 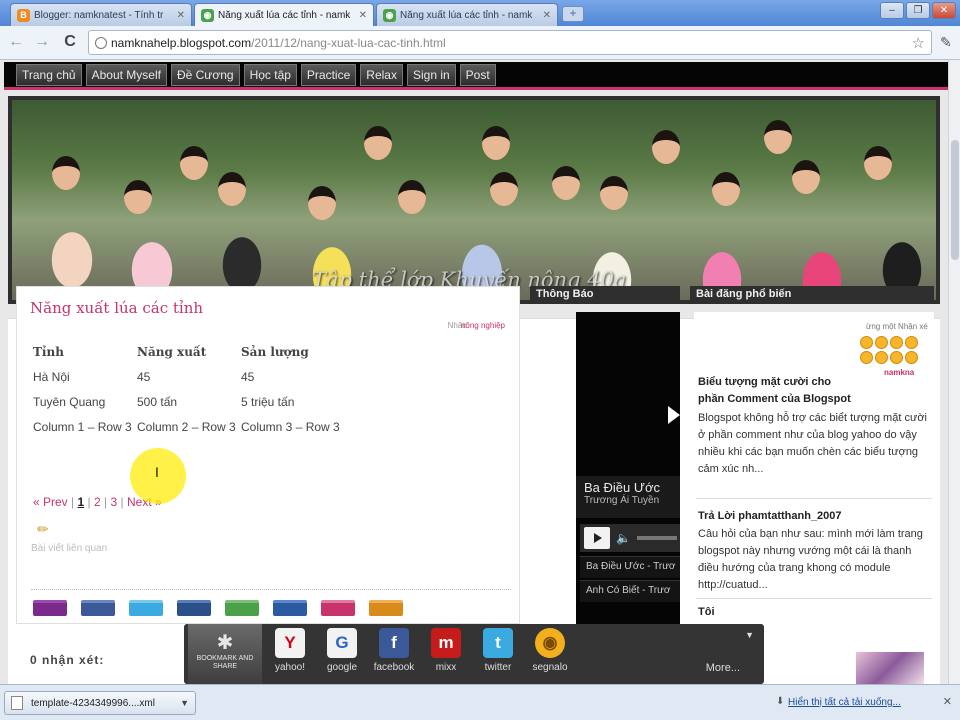 I want to click on popular-post-title: Trả Lời phamtatthanh_2007, so click(x=814, y=516).